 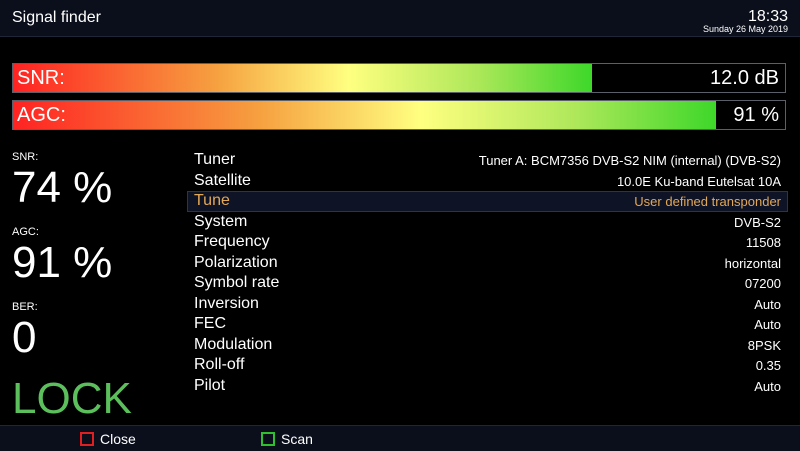 What do you see at coordinates (87, 439) in the screenshot?
I see `red-key-icon` at bounding box center [87, 439].